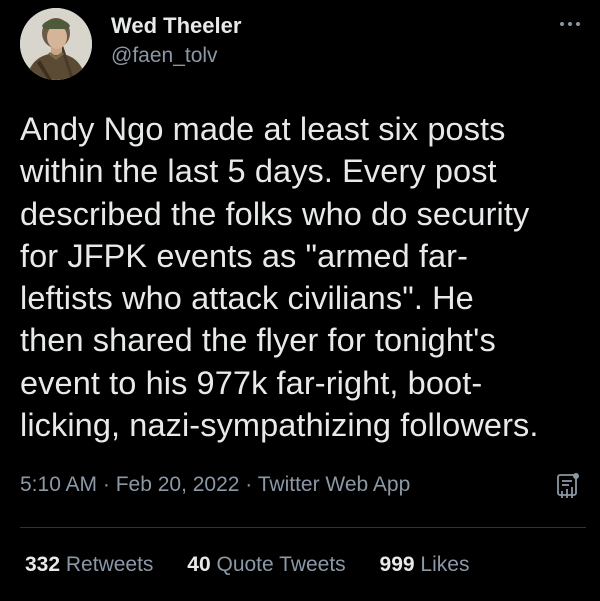  What do you see at coordinates (109, 564) in the screenshot?
I see `retweets-label: Retweets` at bounding box center [109, 564].